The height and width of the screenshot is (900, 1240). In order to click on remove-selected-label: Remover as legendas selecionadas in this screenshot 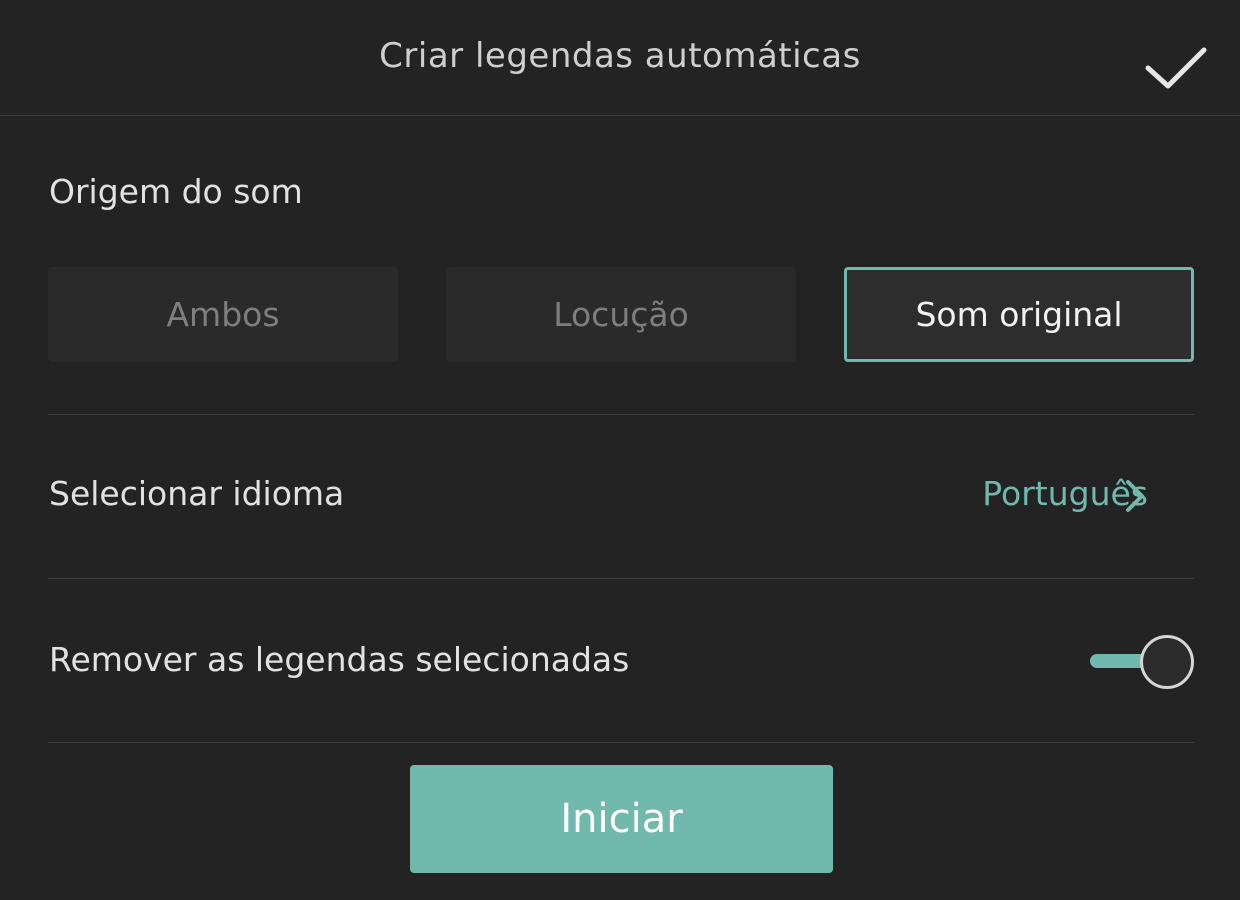, I will do `click(339, 659)`.